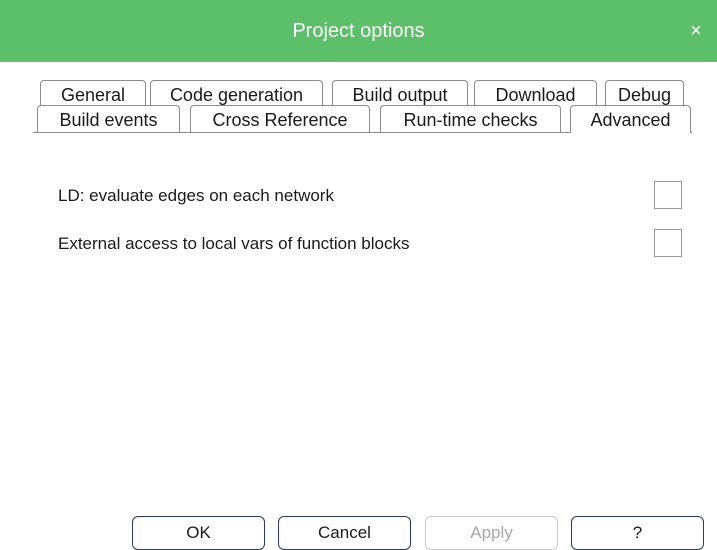 This screenshot has width=717, height=550. What do you see at coordinates (108, 119) in the screenshot?
I see `tab-build-events: Build events` at bounding box center [108, 119].